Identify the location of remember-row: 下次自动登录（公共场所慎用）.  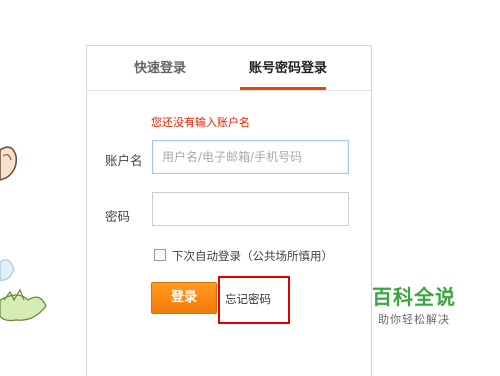
(243, 256).